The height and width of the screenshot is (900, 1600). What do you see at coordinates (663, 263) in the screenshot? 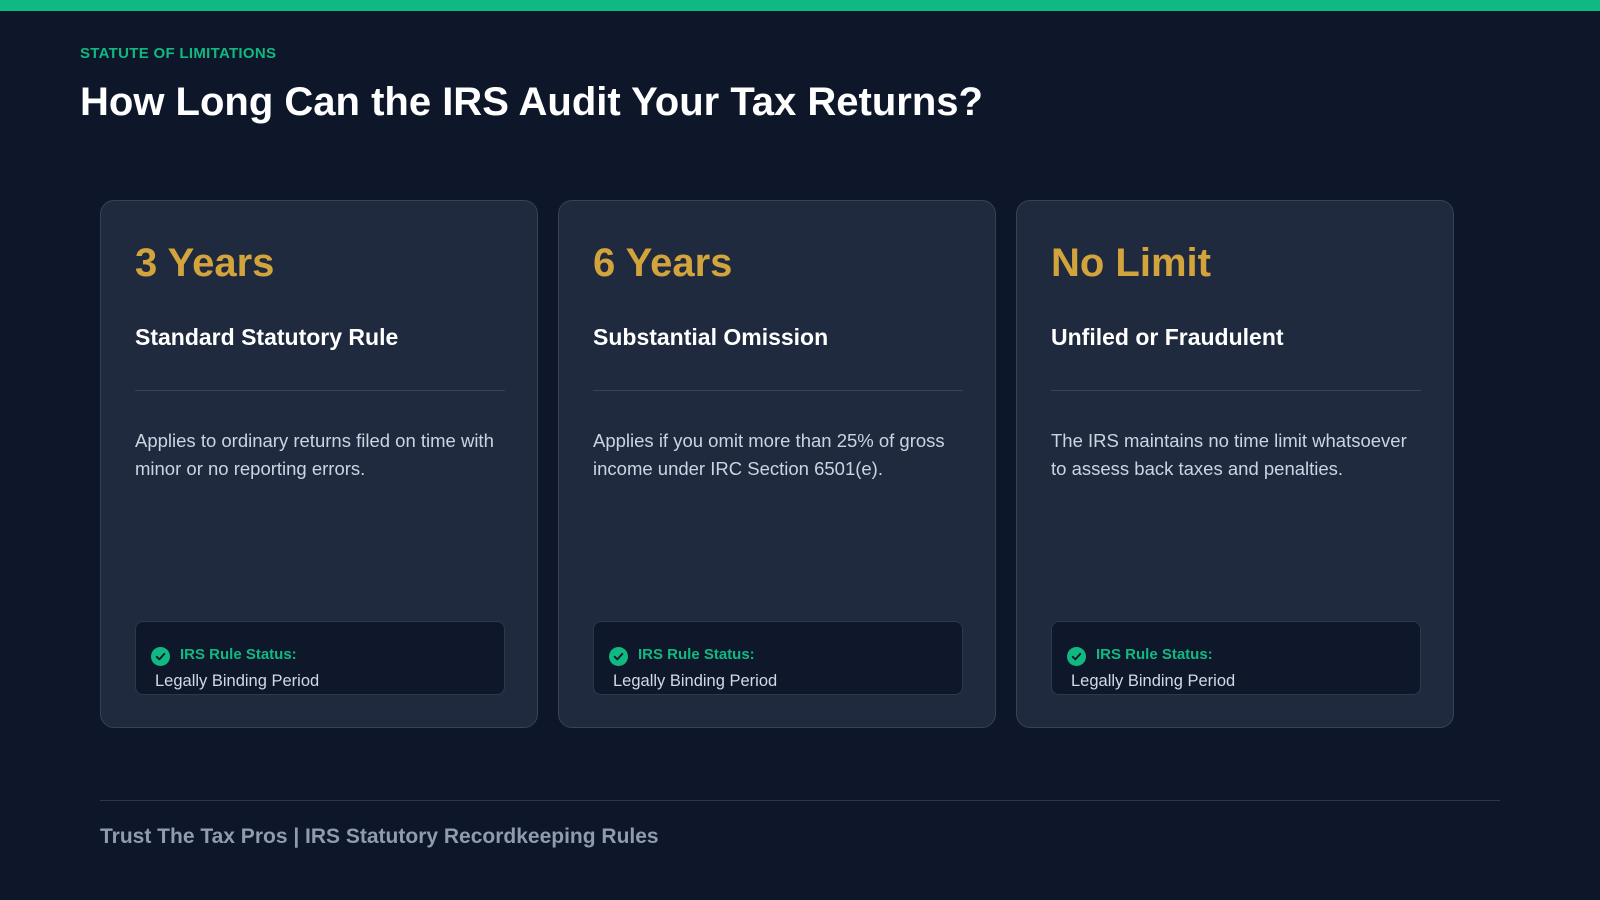
I see `card-value: 6 Years` at bounding box center [663, 263].